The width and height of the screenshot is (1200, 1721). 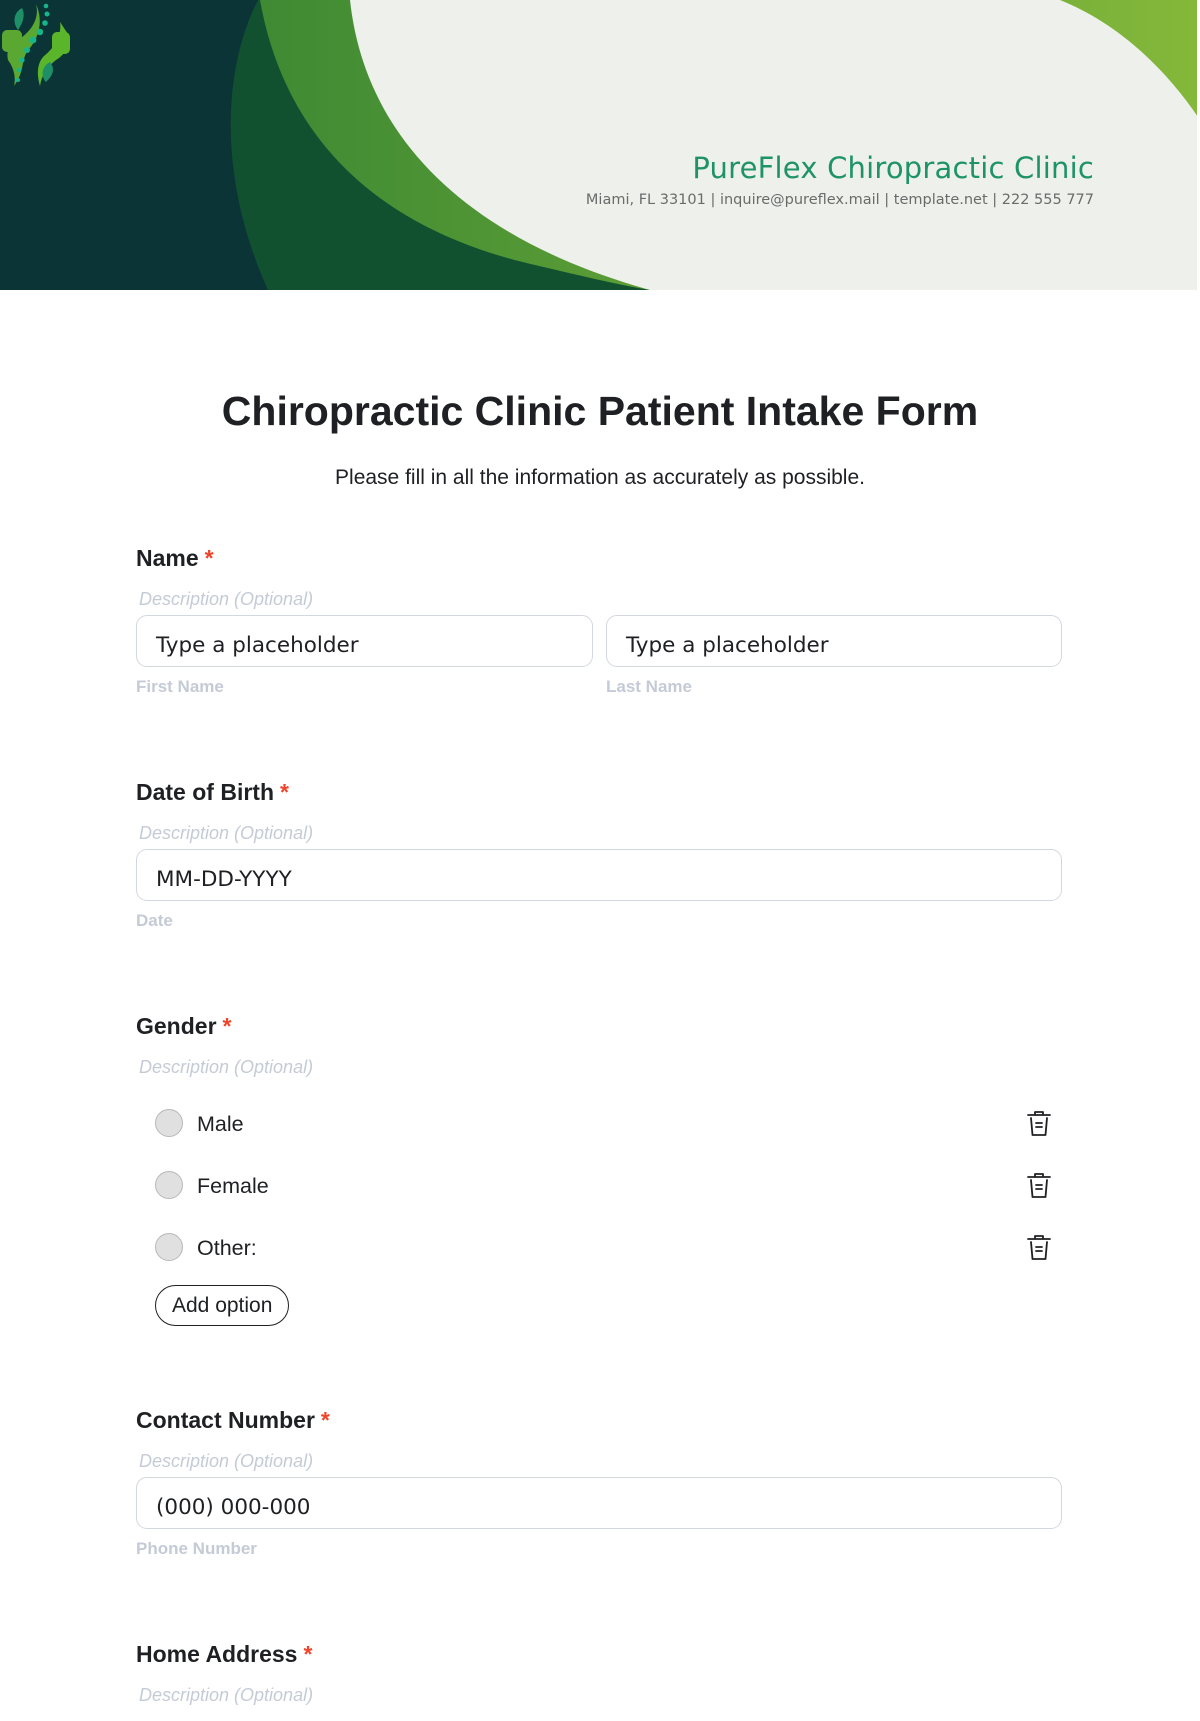 I want to click on address-label: Home Address *, so click(x=224, y=1654).